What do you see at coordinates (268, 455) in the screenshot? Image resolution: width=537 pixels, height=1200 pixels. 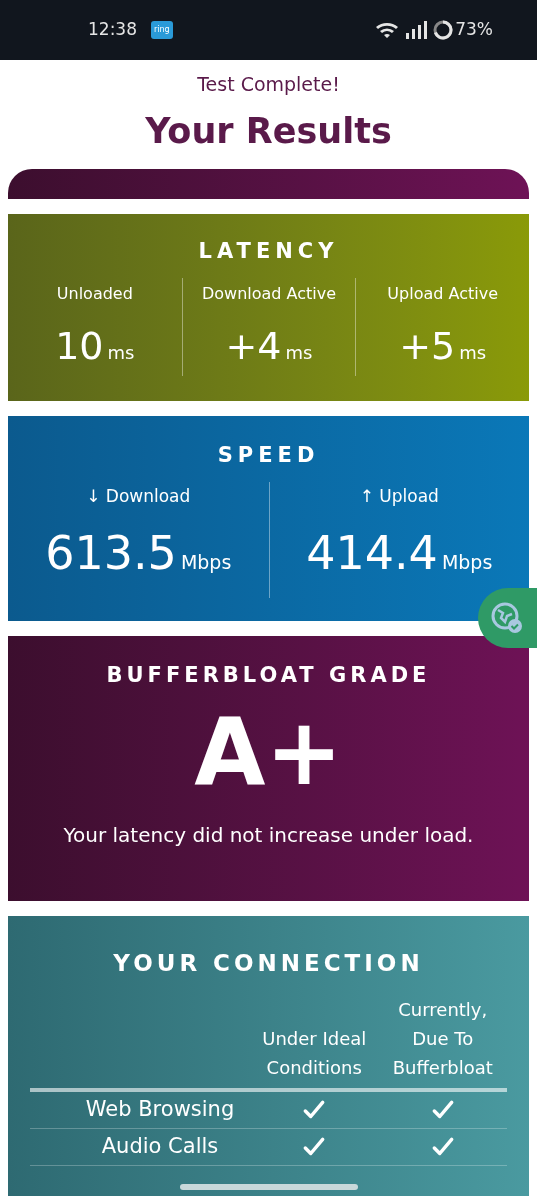 I see `card-title: SPEED` at bounding box center [268, 455].